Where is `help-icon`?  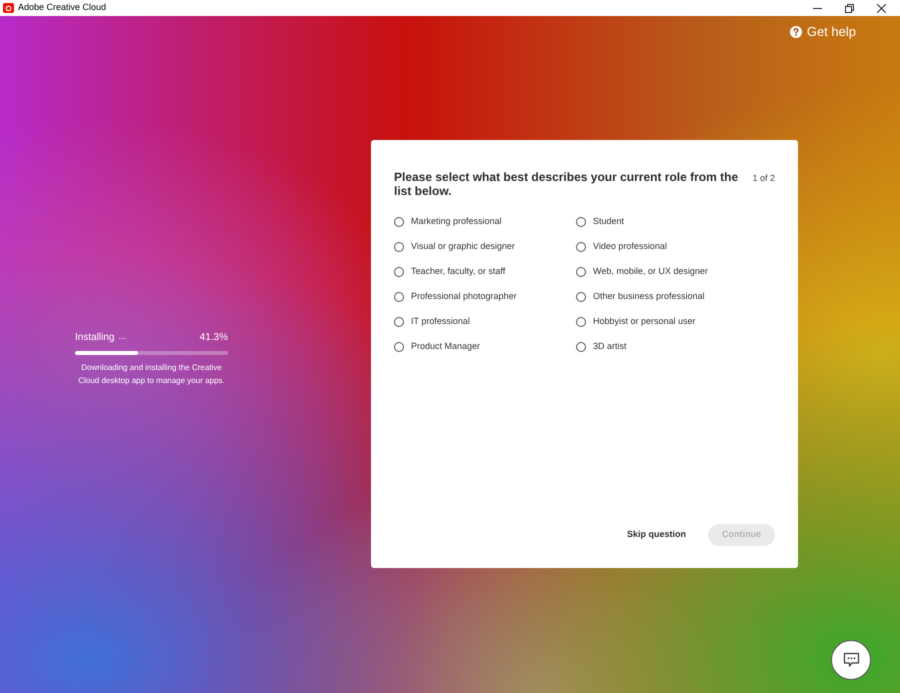 help-icon is located at coordinates (796, 32).